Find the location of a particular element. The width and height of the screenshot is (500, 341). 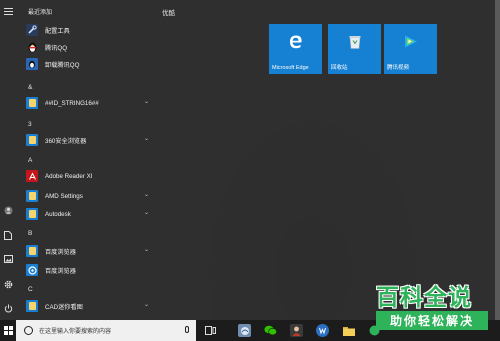

tiles-group-title: 优酷 is located at coordinates (168, 13).